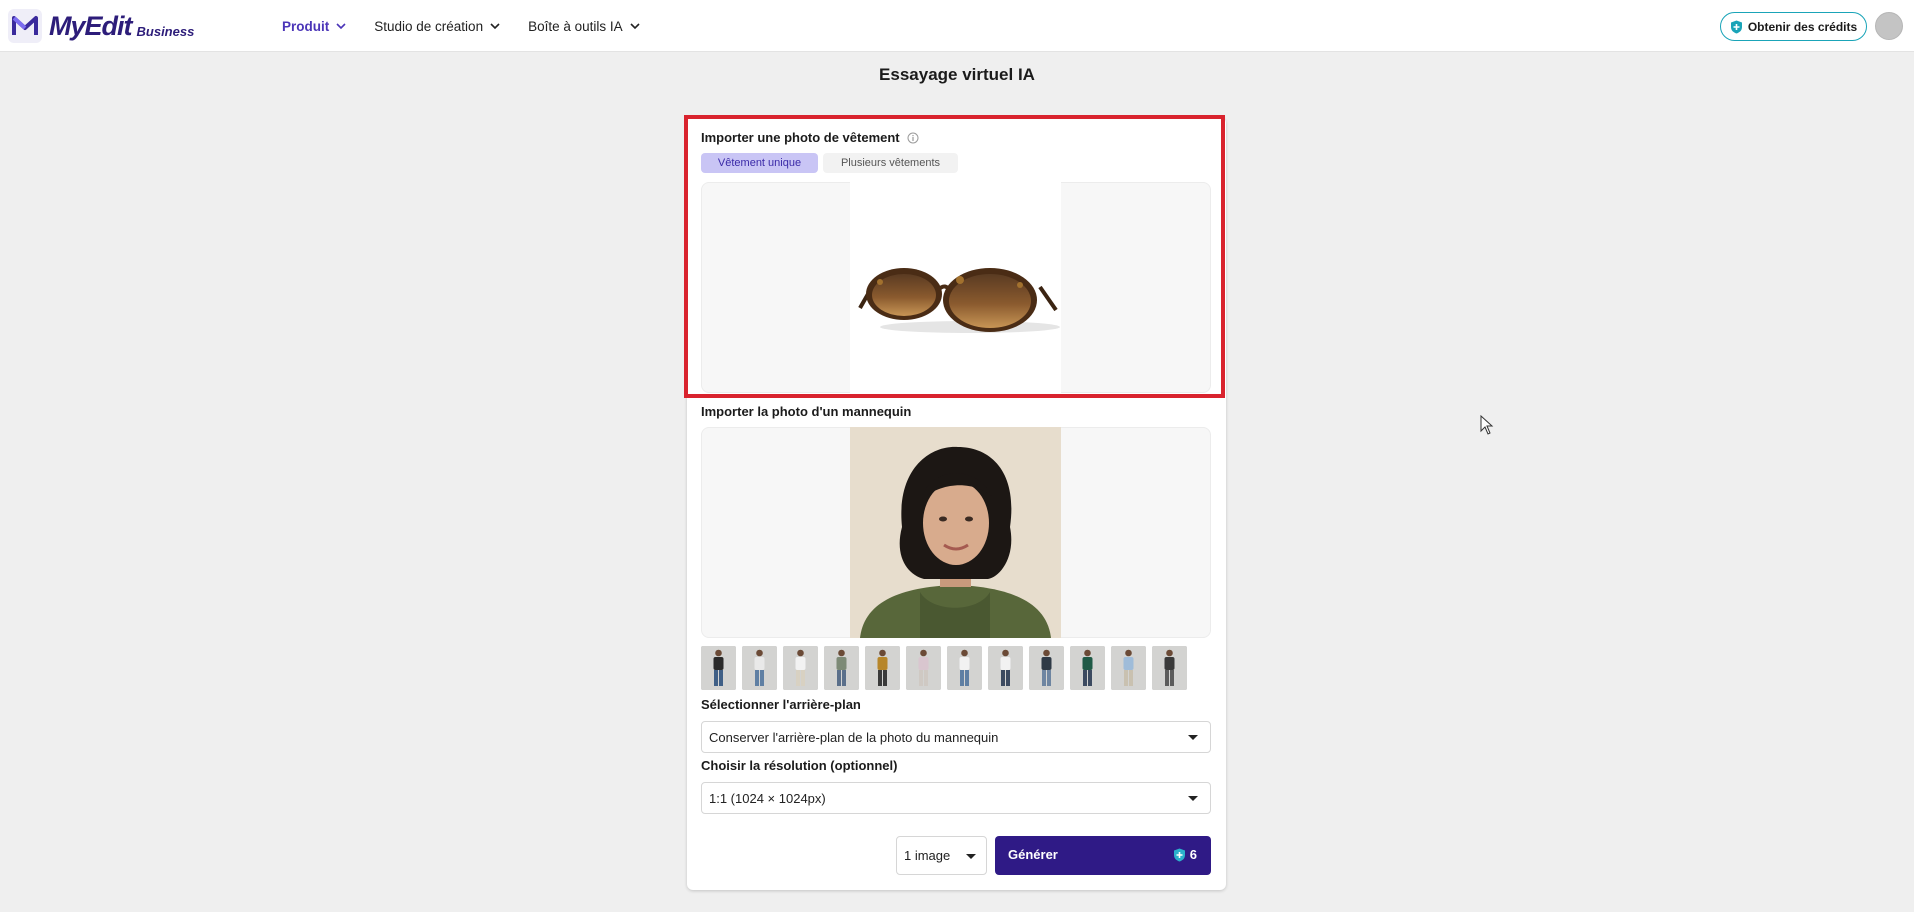 The width and height of the screenshot is (1914, 912). I want to click on user-avatar, so click(1889, 26).